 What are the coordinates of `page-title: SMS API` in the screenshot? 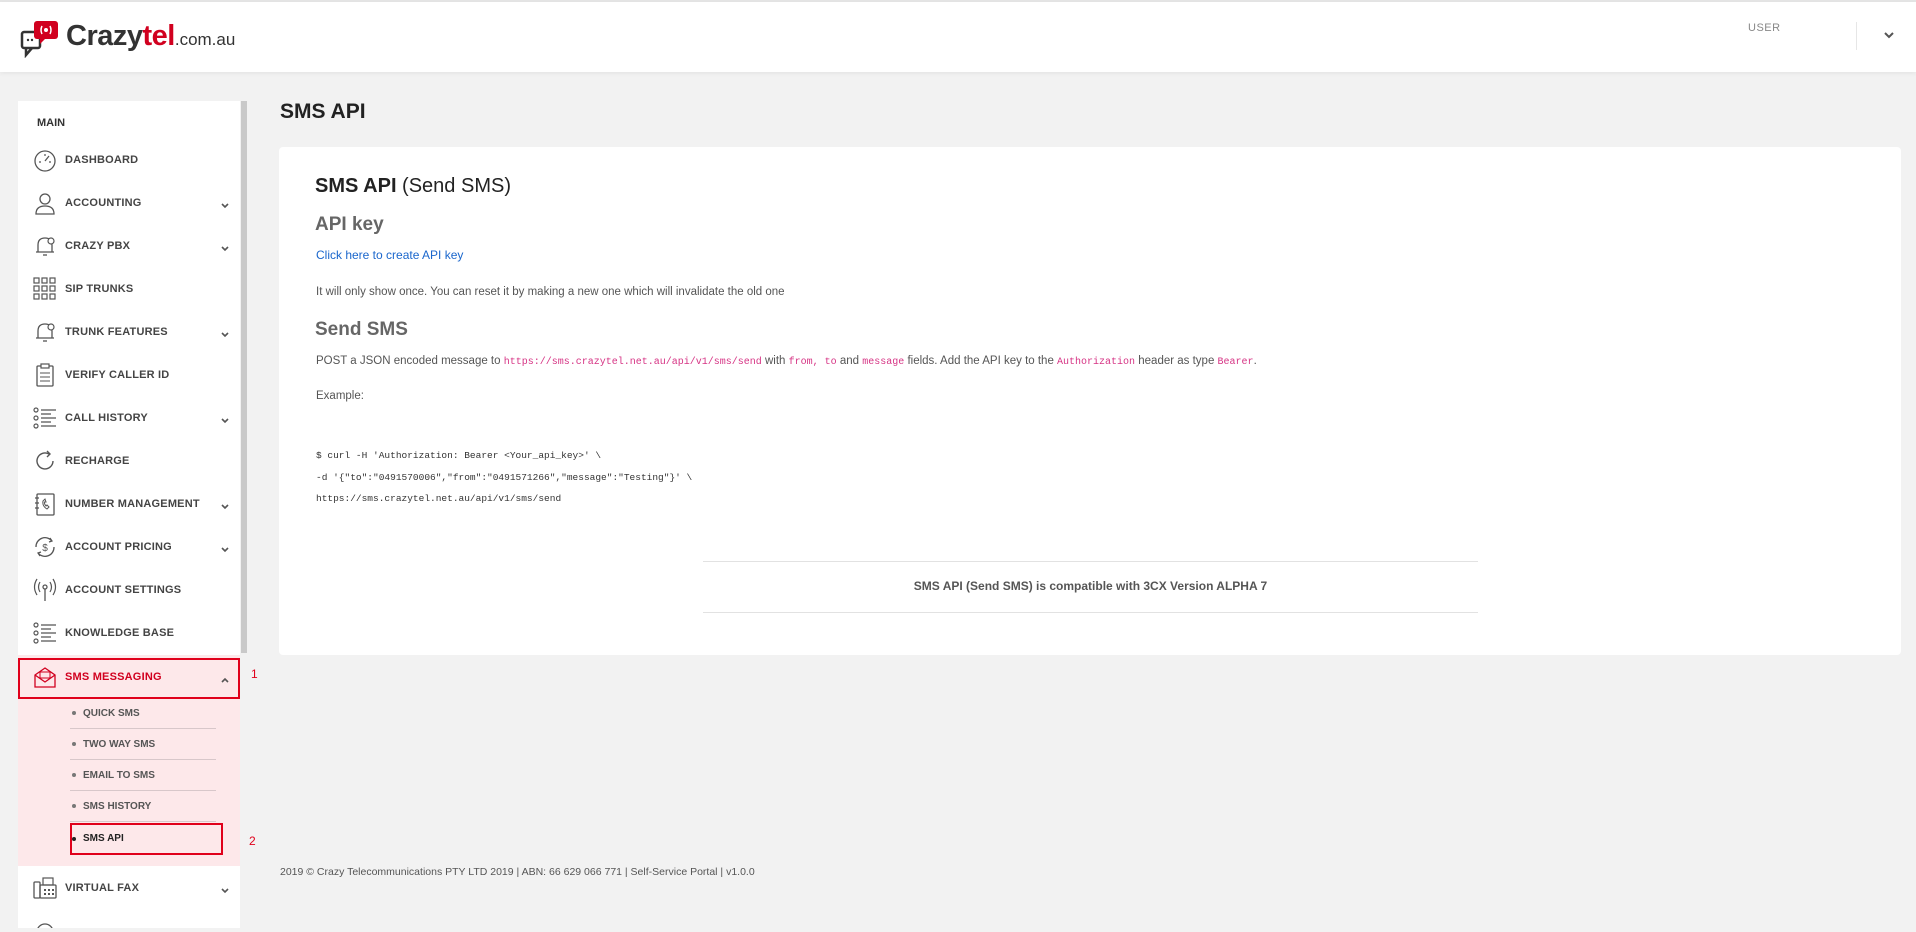 It's located at (323, 111).